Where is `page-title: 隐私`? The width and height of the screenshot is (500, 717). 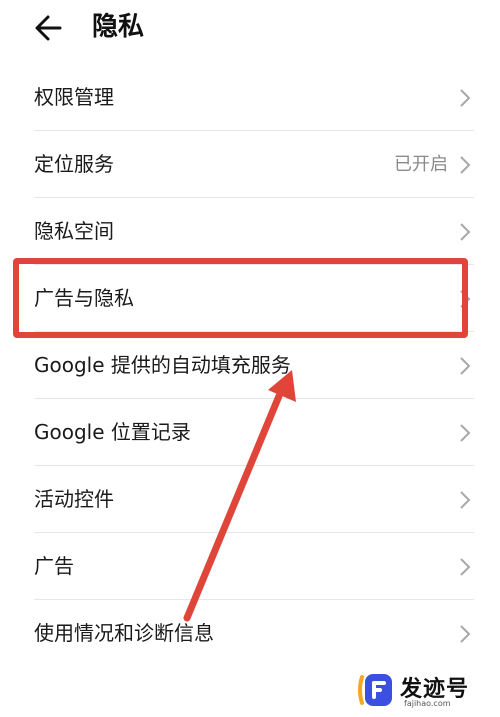 page-title: 隐私 is located at coordinates (118, 27).